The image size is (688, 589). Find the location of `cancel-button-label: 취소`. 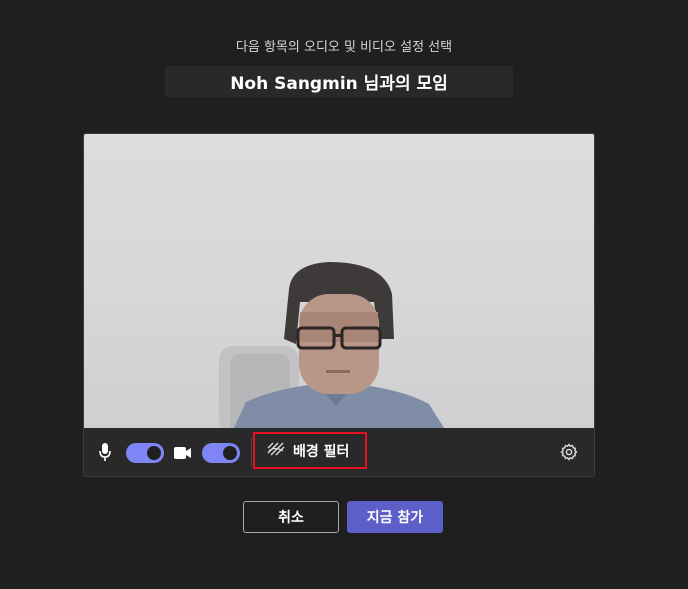

cancel-button-label: 취소 is located at coordinates (291, 518).